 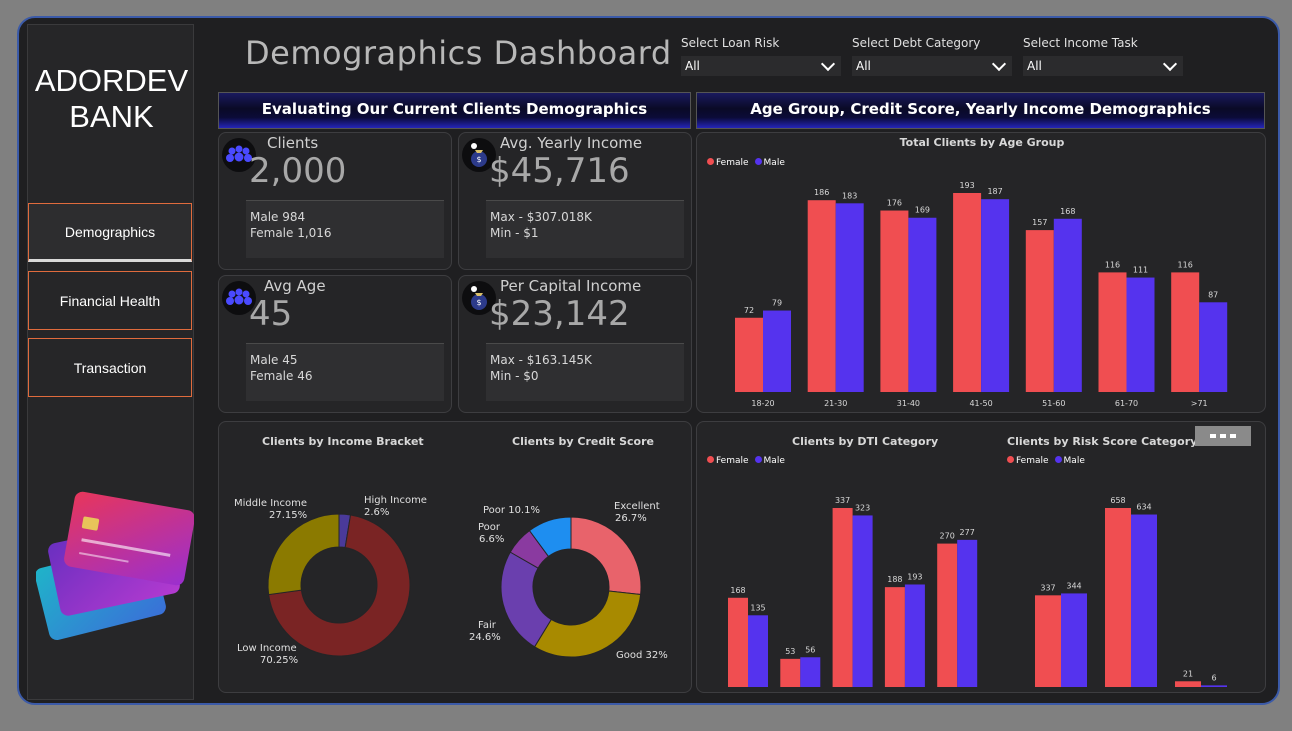 I want to click on page-title: Demographics Dashboard, so click(x=458, y=53).